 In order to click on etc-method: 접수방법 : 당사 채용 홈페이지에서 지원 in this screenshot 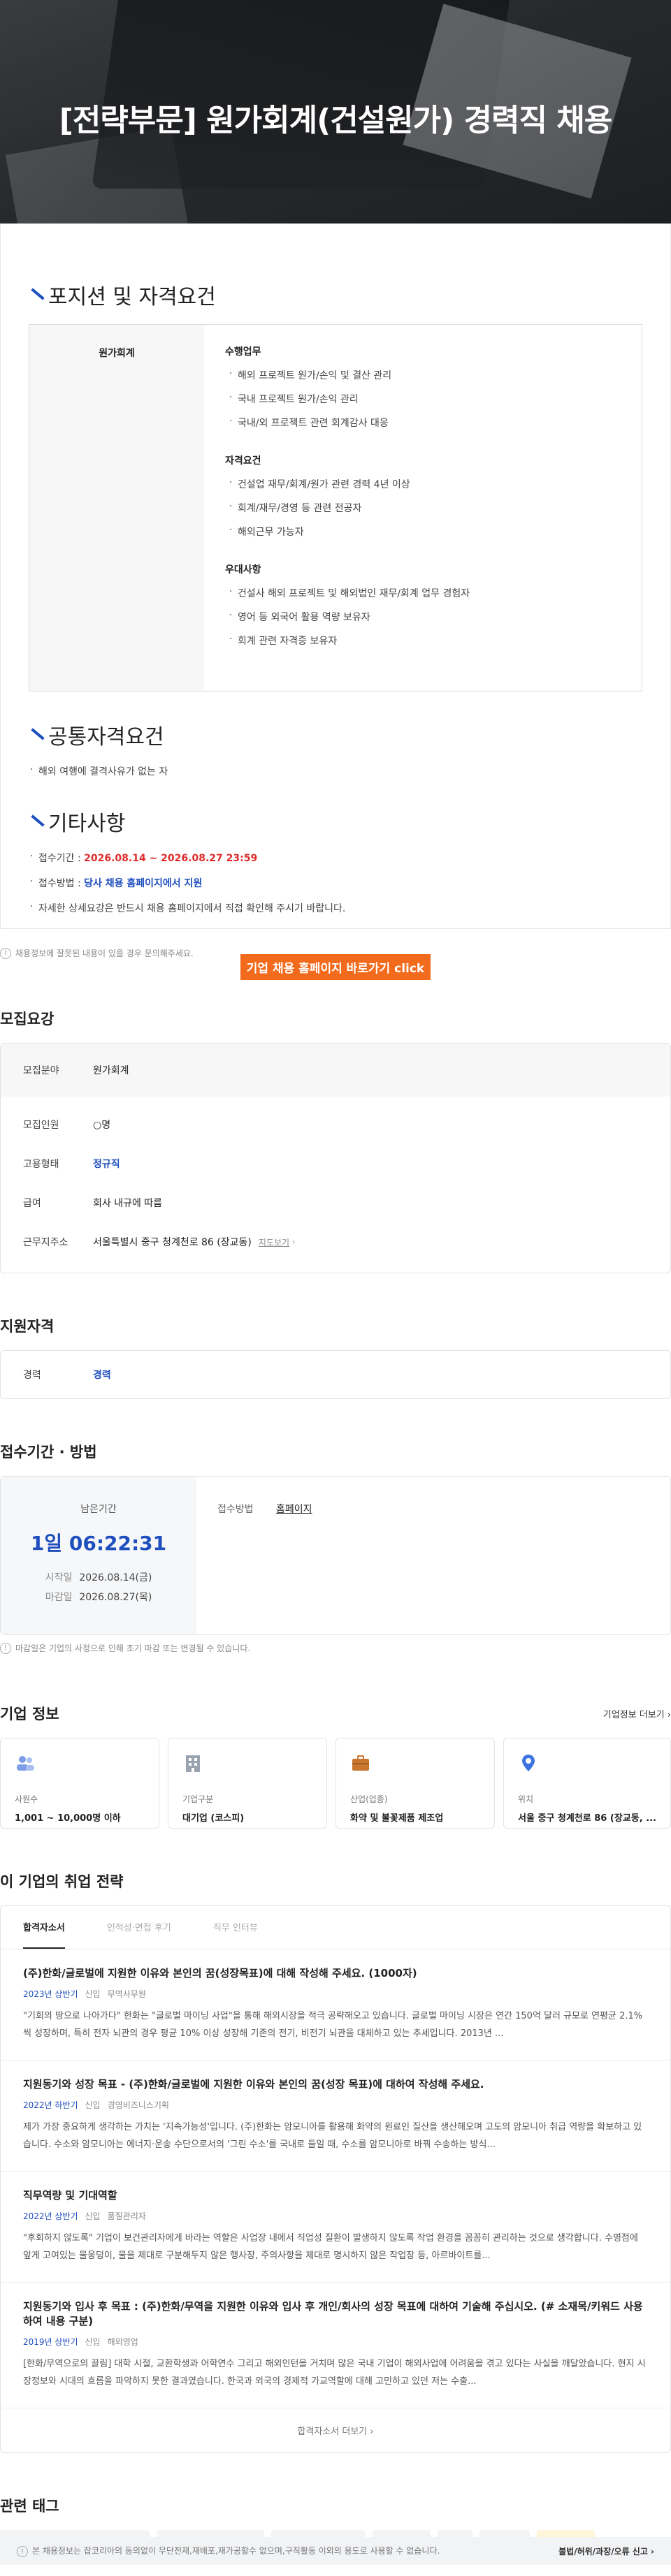, I will do `click(335, 883)`.